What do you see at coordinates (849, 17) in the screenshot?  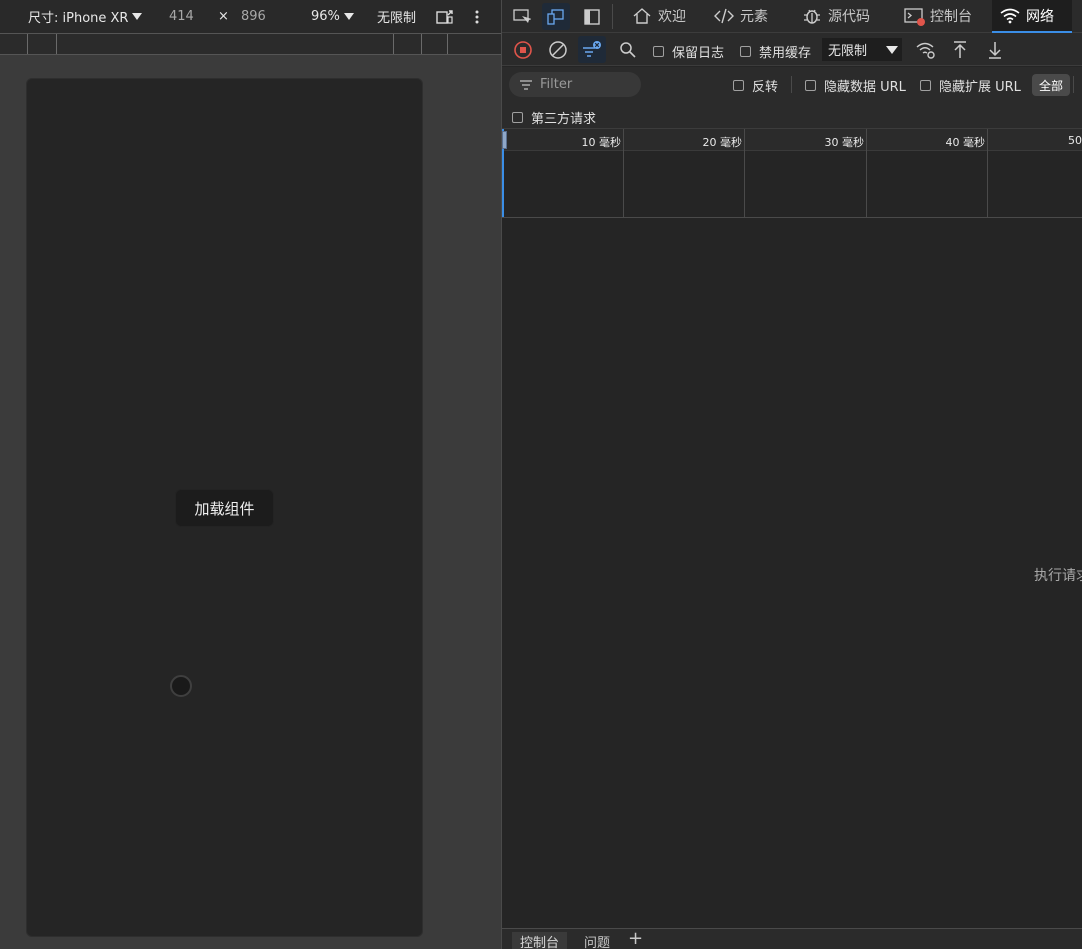 I see `tab-sources-label: 源代码` at bounding box center [849, 17].